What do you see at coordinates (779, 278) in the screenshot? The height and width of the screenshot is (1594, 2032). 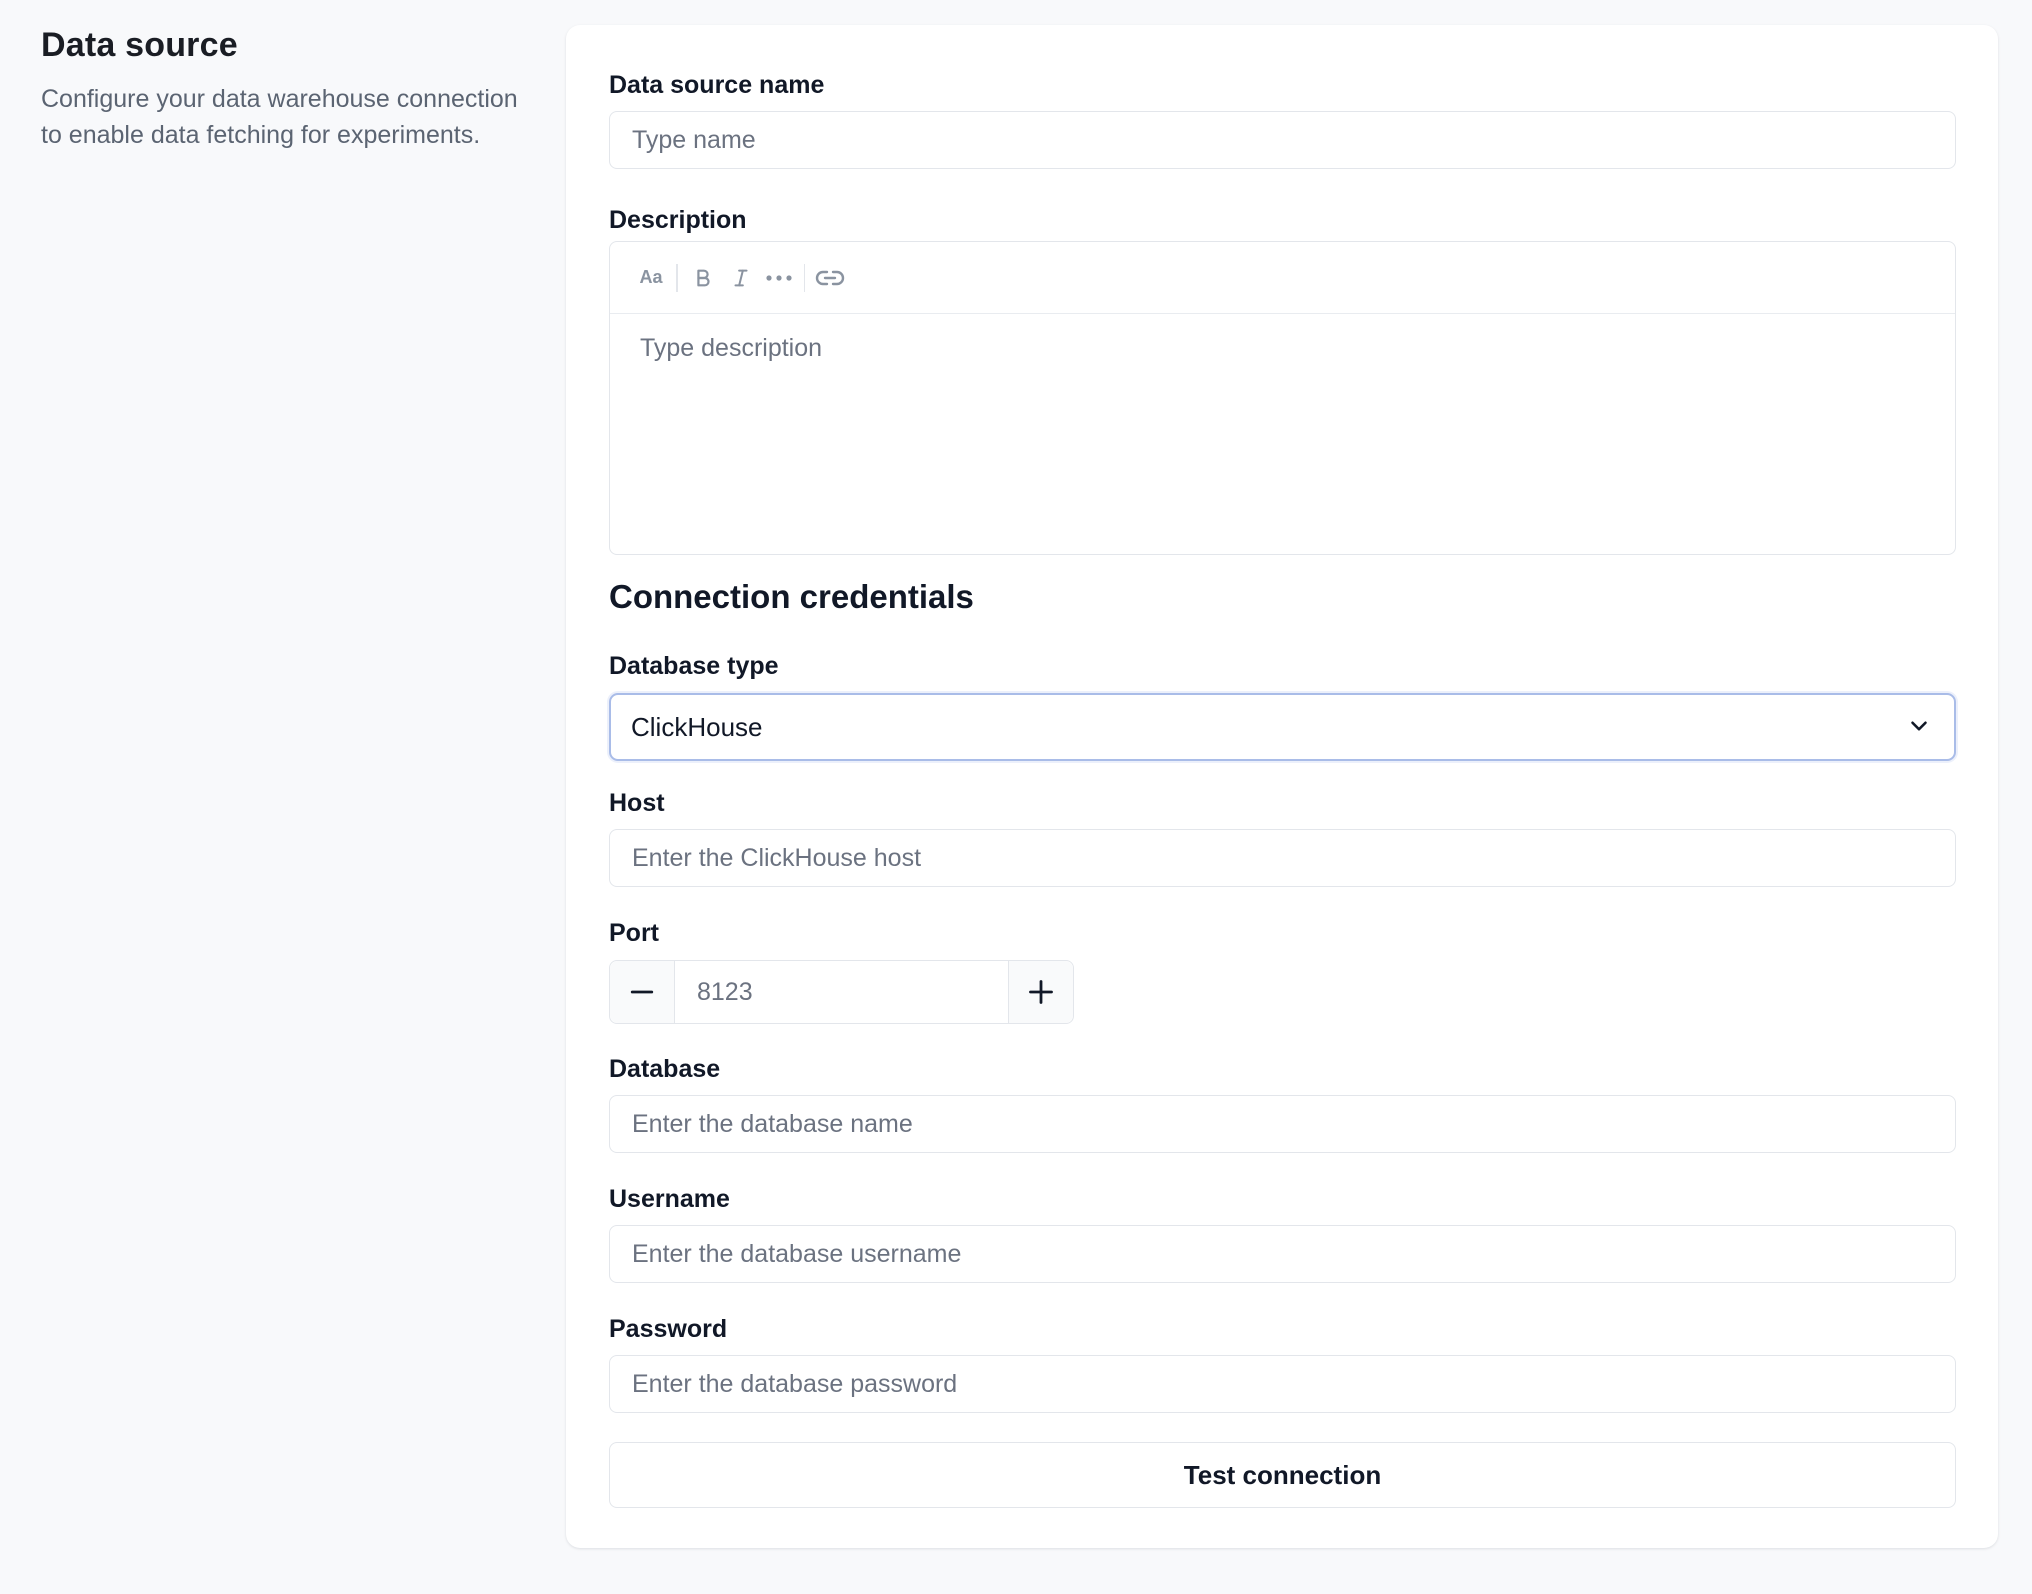 I see `more-icon` at bounding box center [779, 278].